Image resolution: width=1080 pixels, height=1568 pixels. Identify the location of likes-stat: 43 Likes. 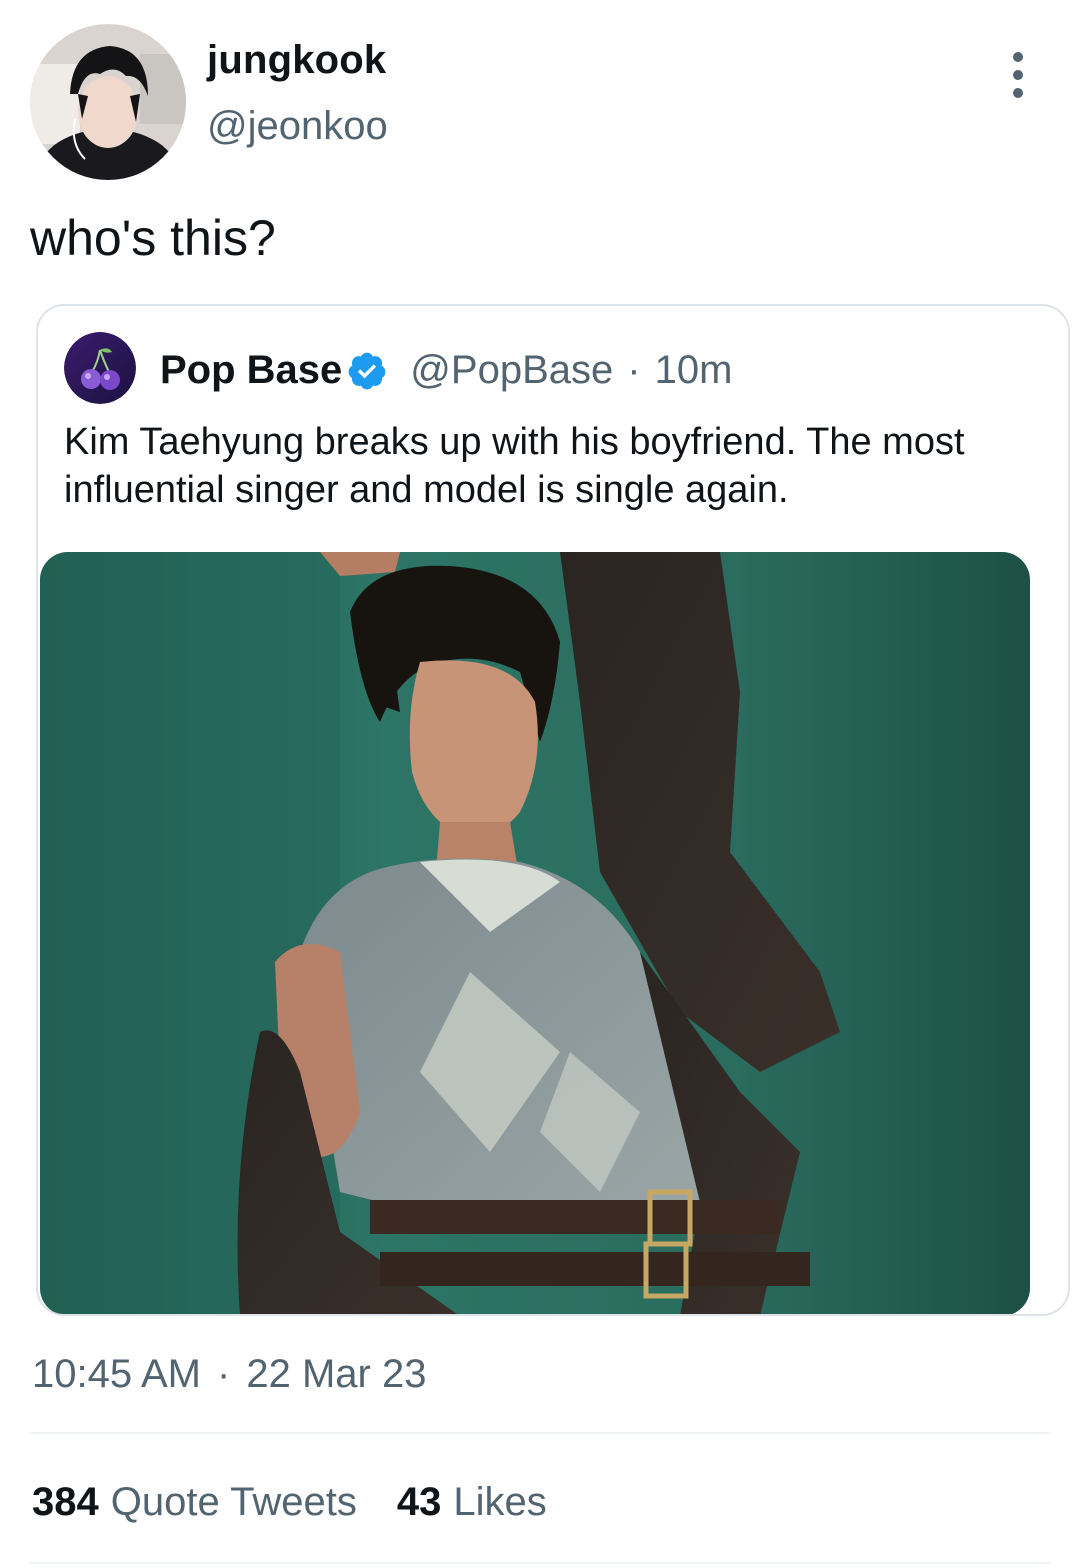
(472, 1502).